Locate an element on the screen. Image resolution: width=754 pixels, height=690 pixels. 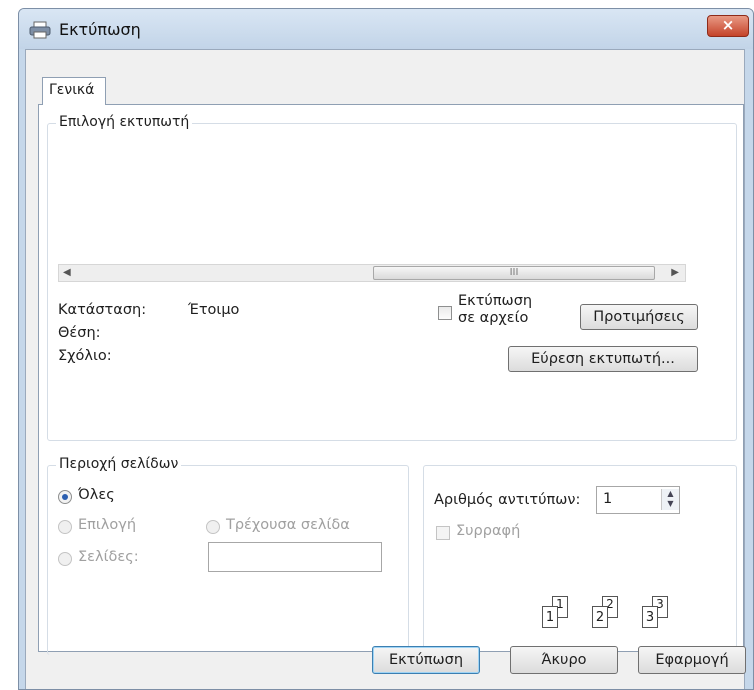
print-to-file-label-line2: σε αρχείο is located at coordinates (493, 318).